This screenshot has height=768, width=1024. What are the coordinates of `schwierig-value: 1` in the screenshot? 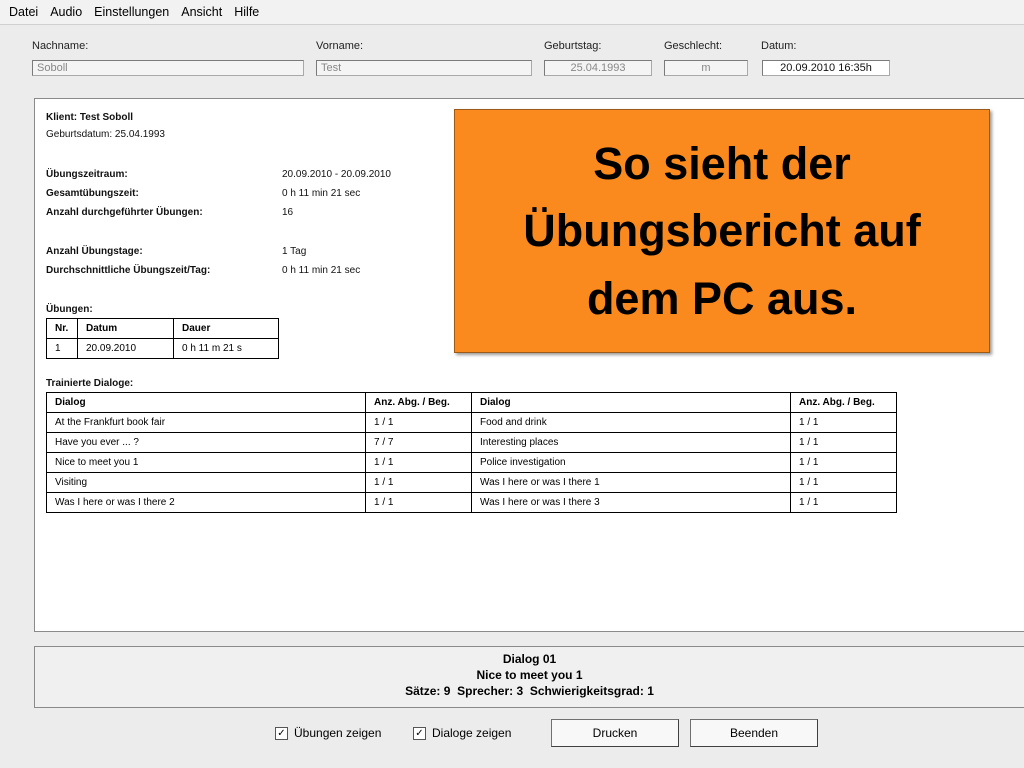 It's located at (650, 691).